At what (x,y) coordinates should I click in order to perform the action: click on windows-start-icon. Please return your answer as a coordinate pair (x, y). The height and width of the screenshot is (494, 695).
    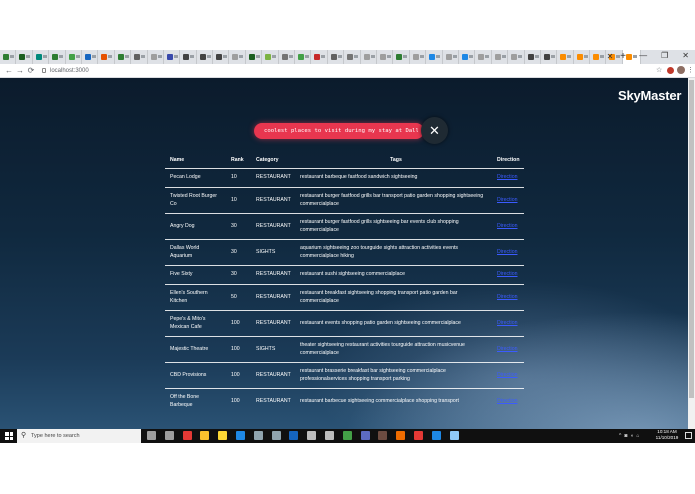
    Looking at the image, I should click on (9, 436).